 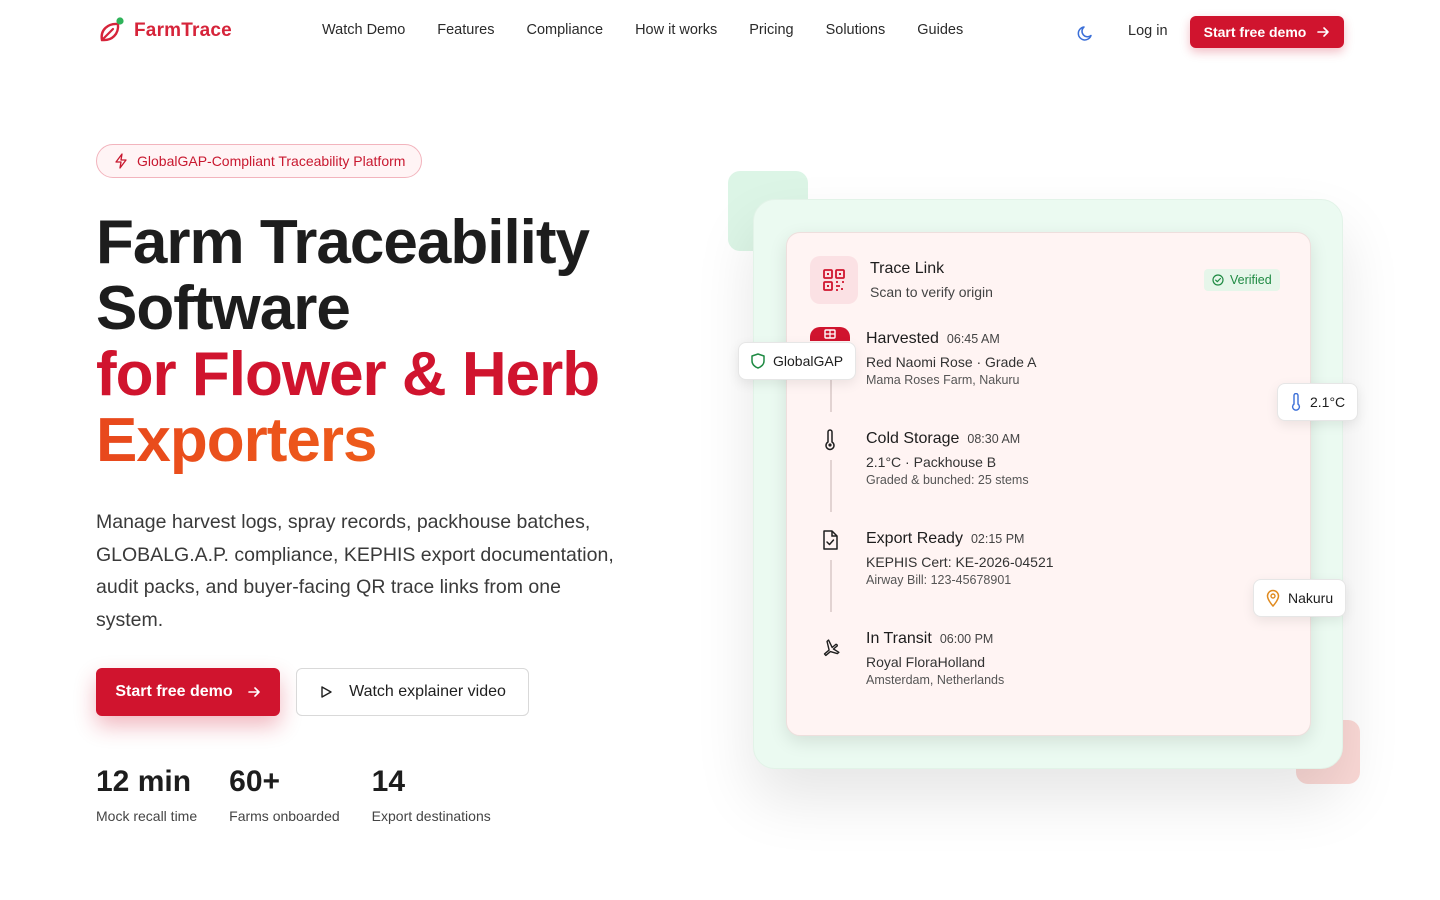 What do you see at coordinates (994, 439) in the screenshot?
I see `step-time: 08:30 AM` at bounding box center [994, 439].